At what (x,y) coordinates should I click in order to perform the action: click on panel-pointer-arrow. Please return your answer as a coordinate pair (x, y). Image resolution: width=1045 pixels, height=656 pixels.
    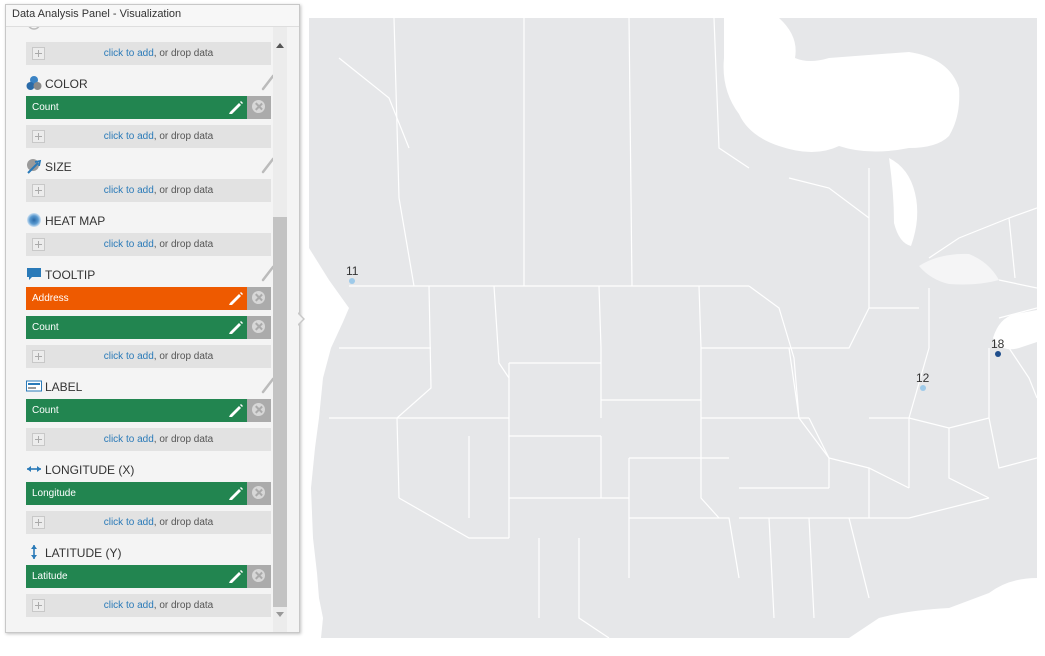
    Looking at the image, I should click on (301, 319).